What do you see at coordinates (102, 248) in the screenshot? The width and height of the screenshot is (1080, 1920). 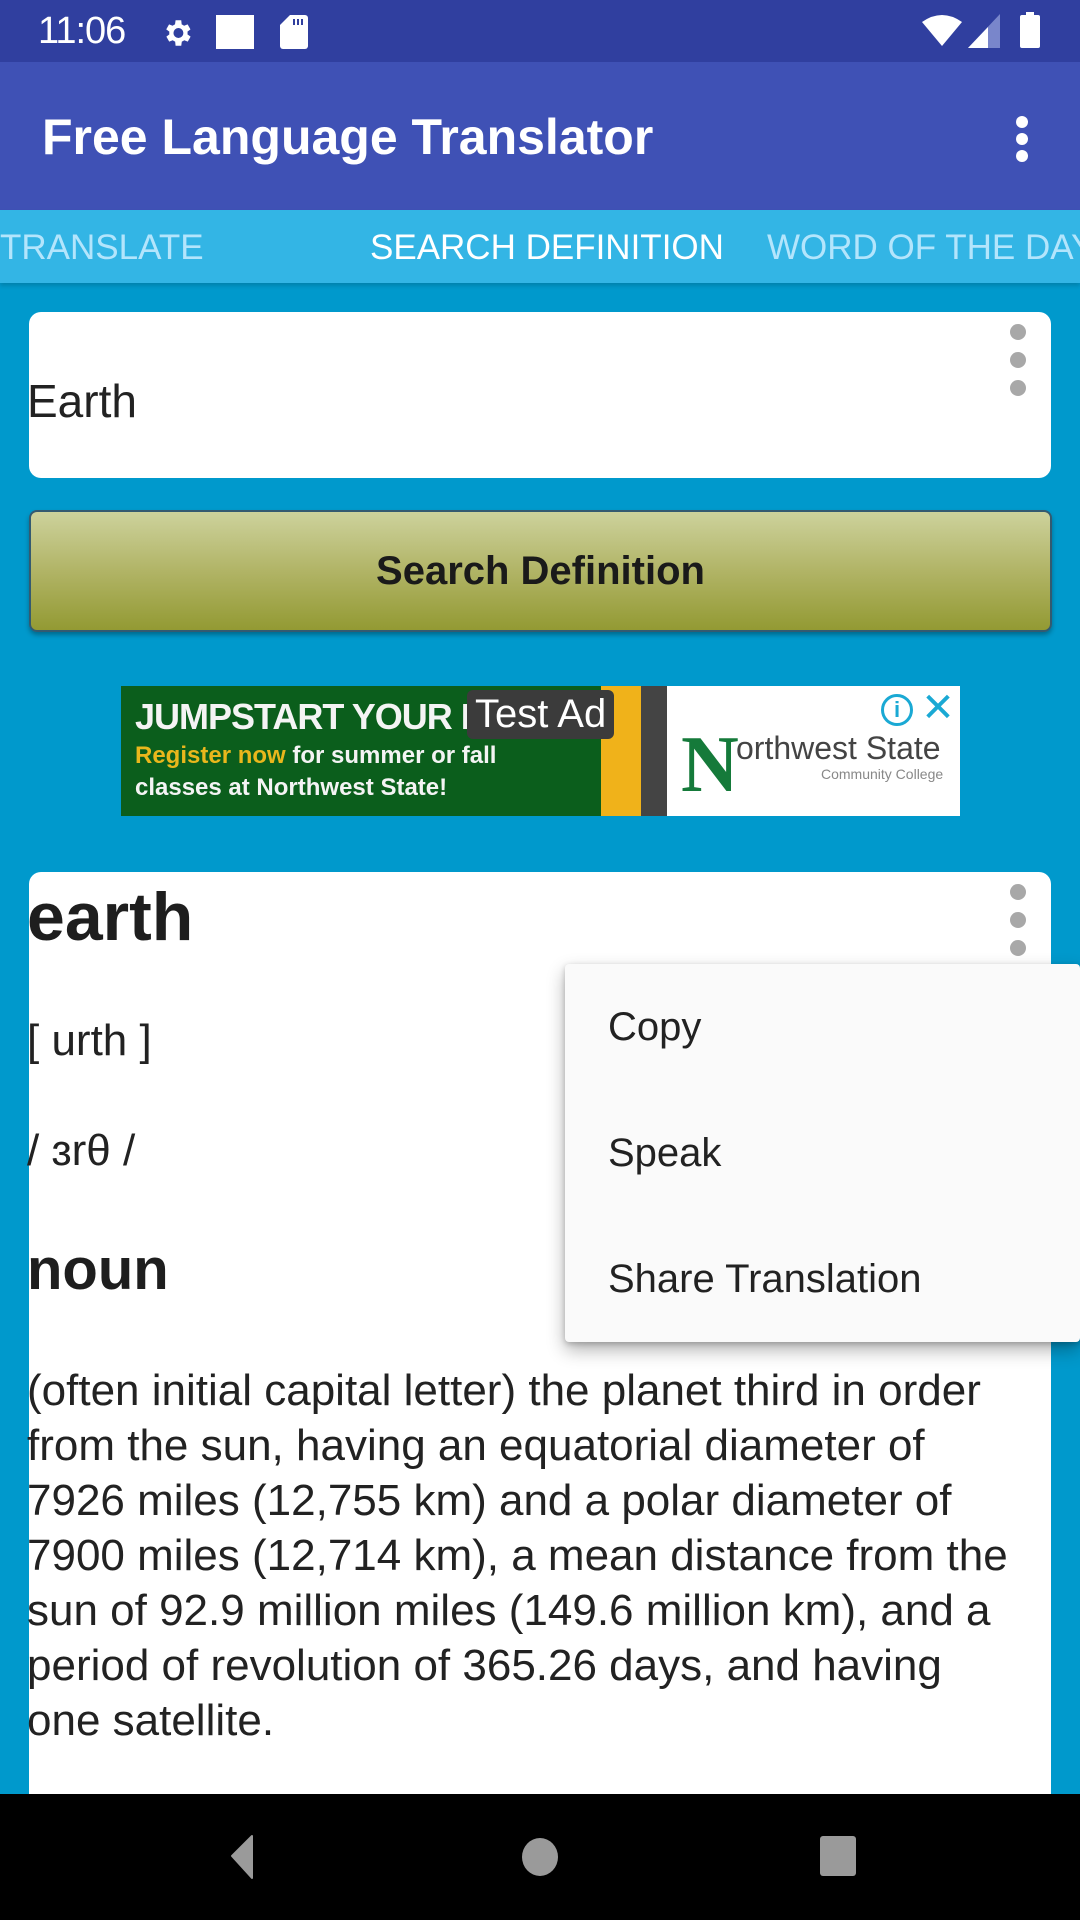 I see `tab-translate: TRANSLATE` at bounding box center [102, 248].